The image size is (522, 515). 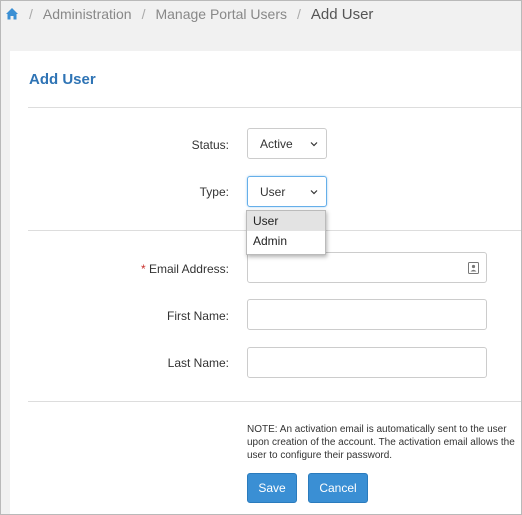 I want to click on type-select-value: User, so click(x=273, y=191).